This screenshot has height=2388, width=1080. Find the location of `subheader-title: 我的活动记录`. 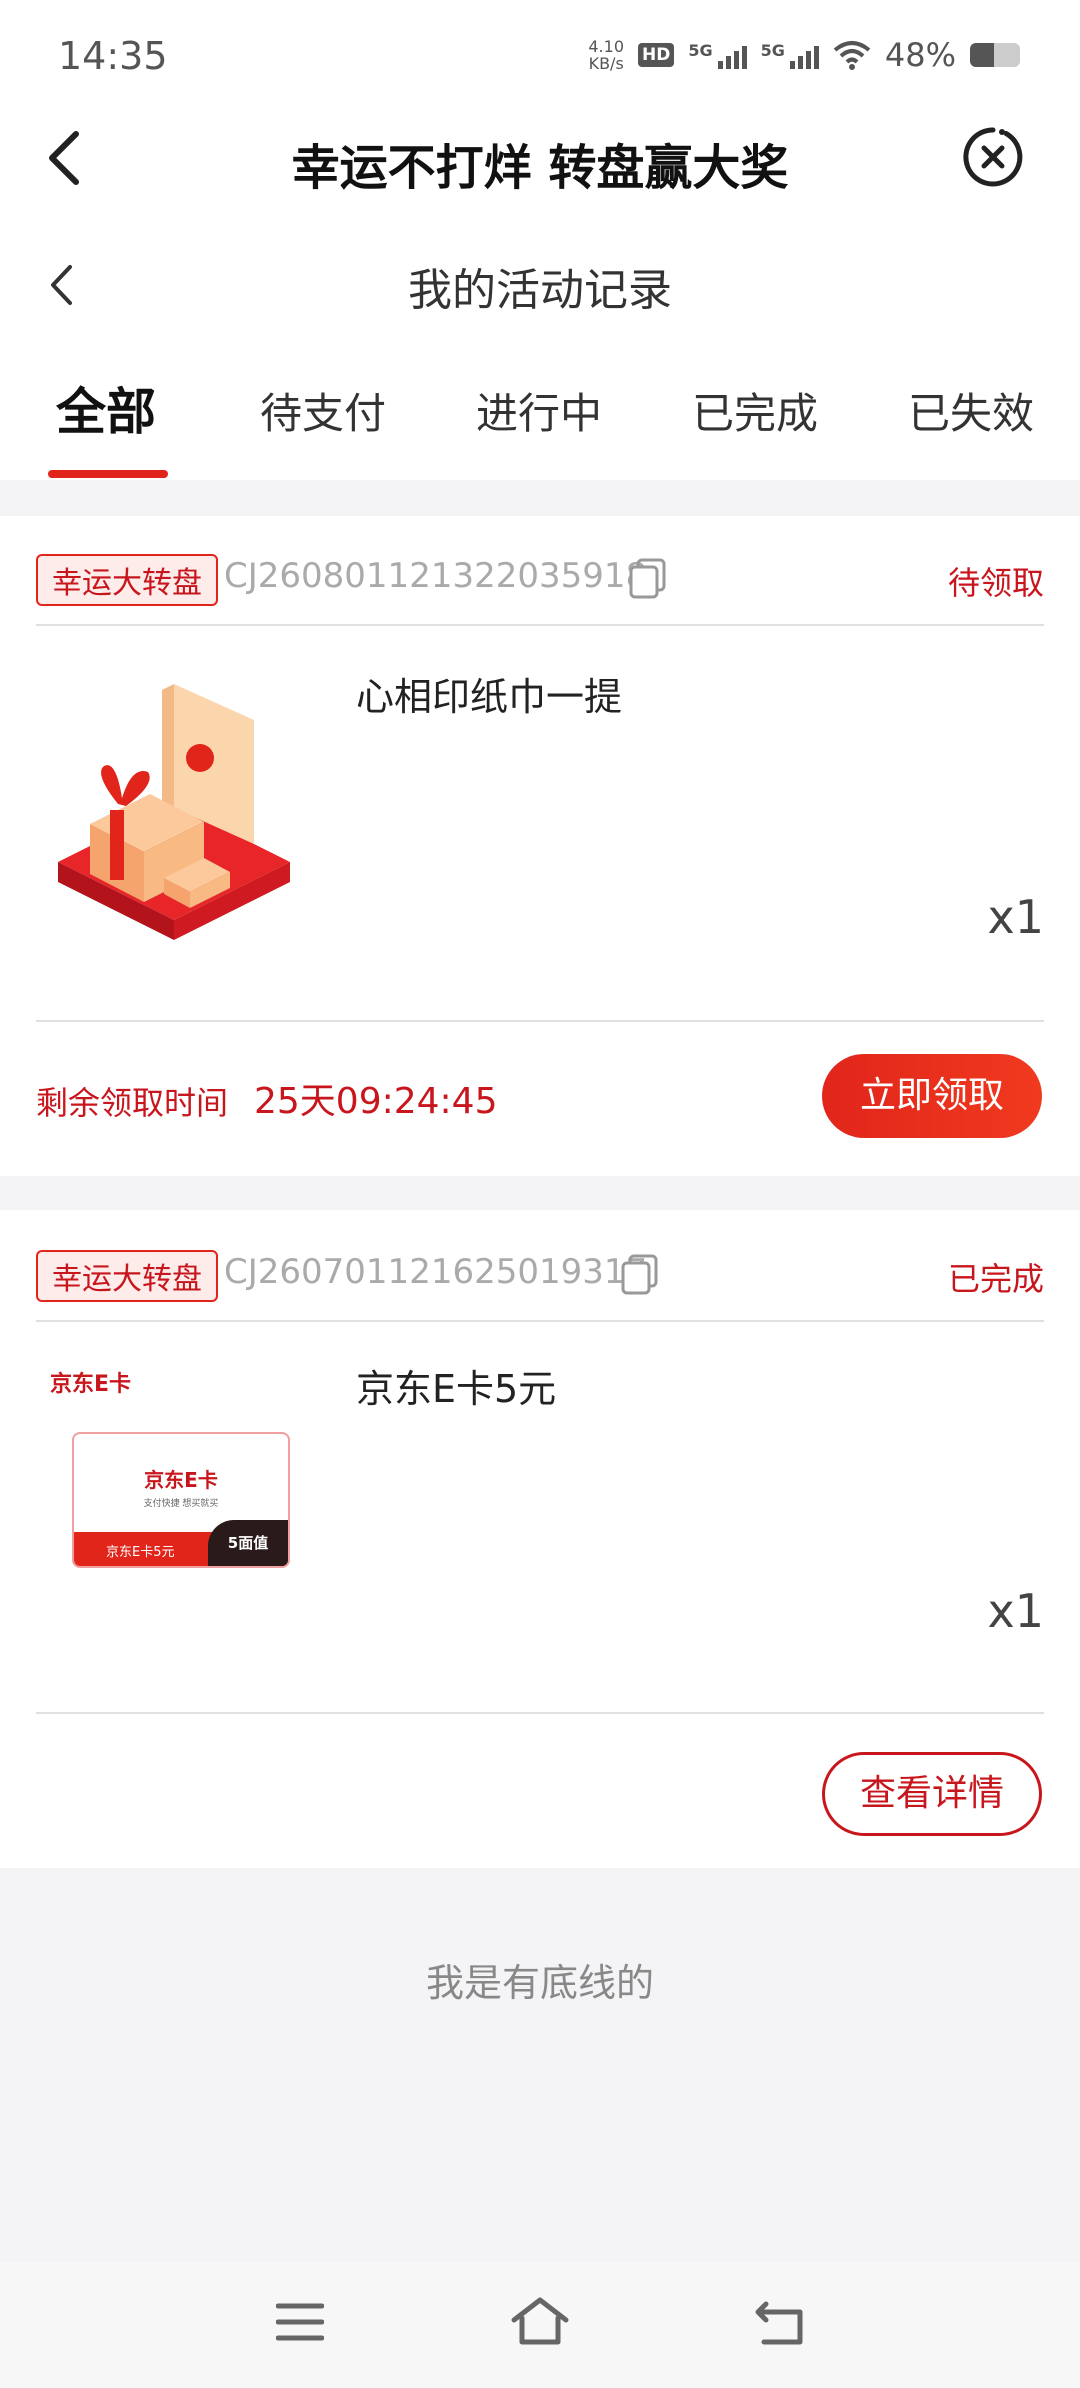

subheader-title: 我的活动记录 is located at coordinates (540, 290).